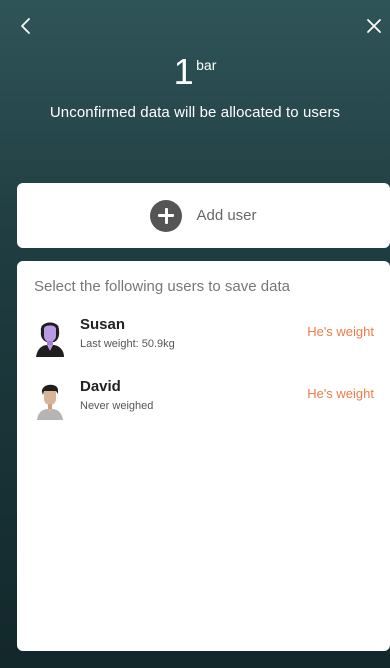 This screenshot has height=668, width=390. I want to click on user-name: David, so click(100, 386).